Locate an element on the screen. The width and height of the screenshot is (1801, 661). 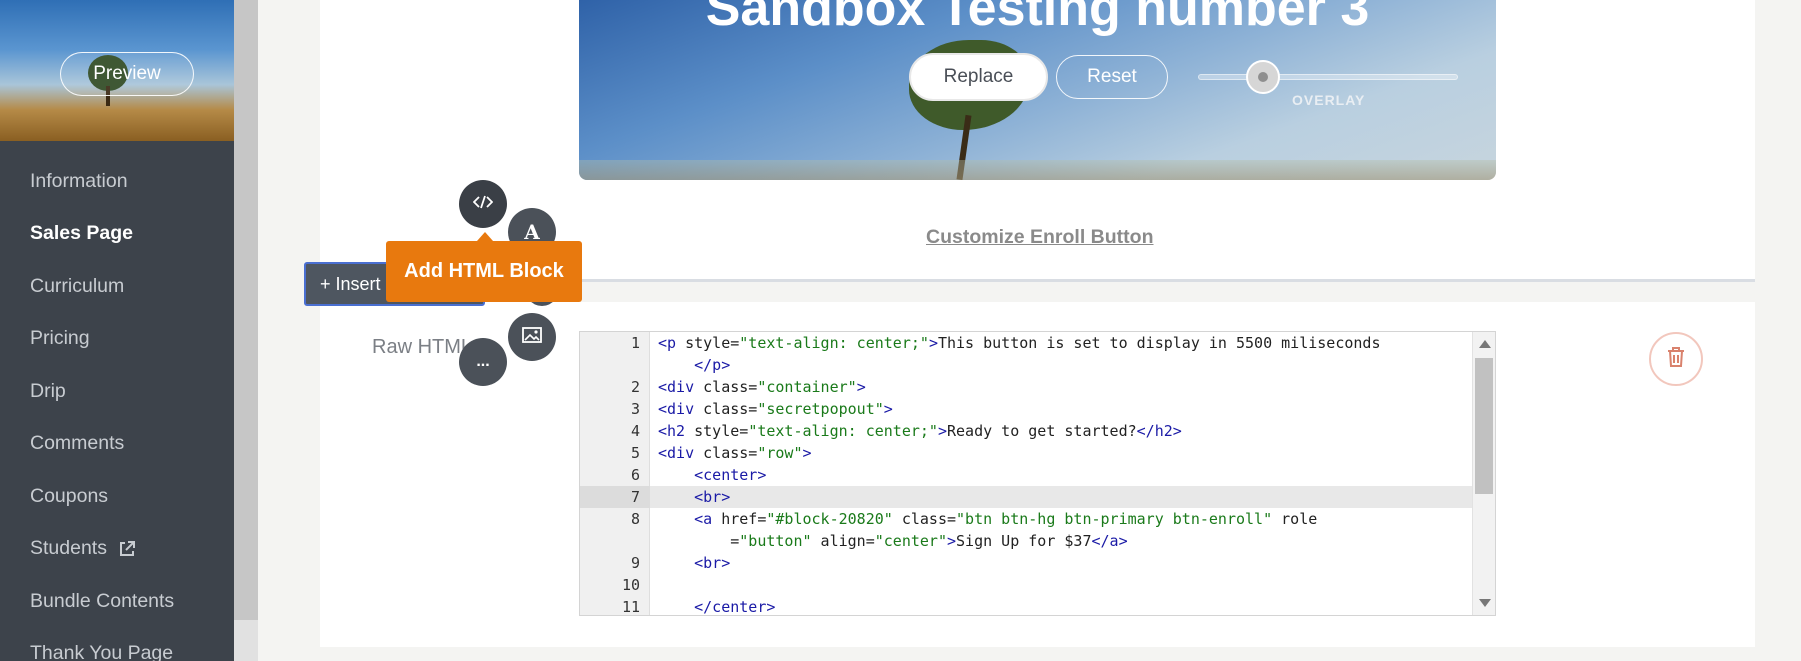
sidebar-item-comments: Comments is located at coordinates (117, 444).